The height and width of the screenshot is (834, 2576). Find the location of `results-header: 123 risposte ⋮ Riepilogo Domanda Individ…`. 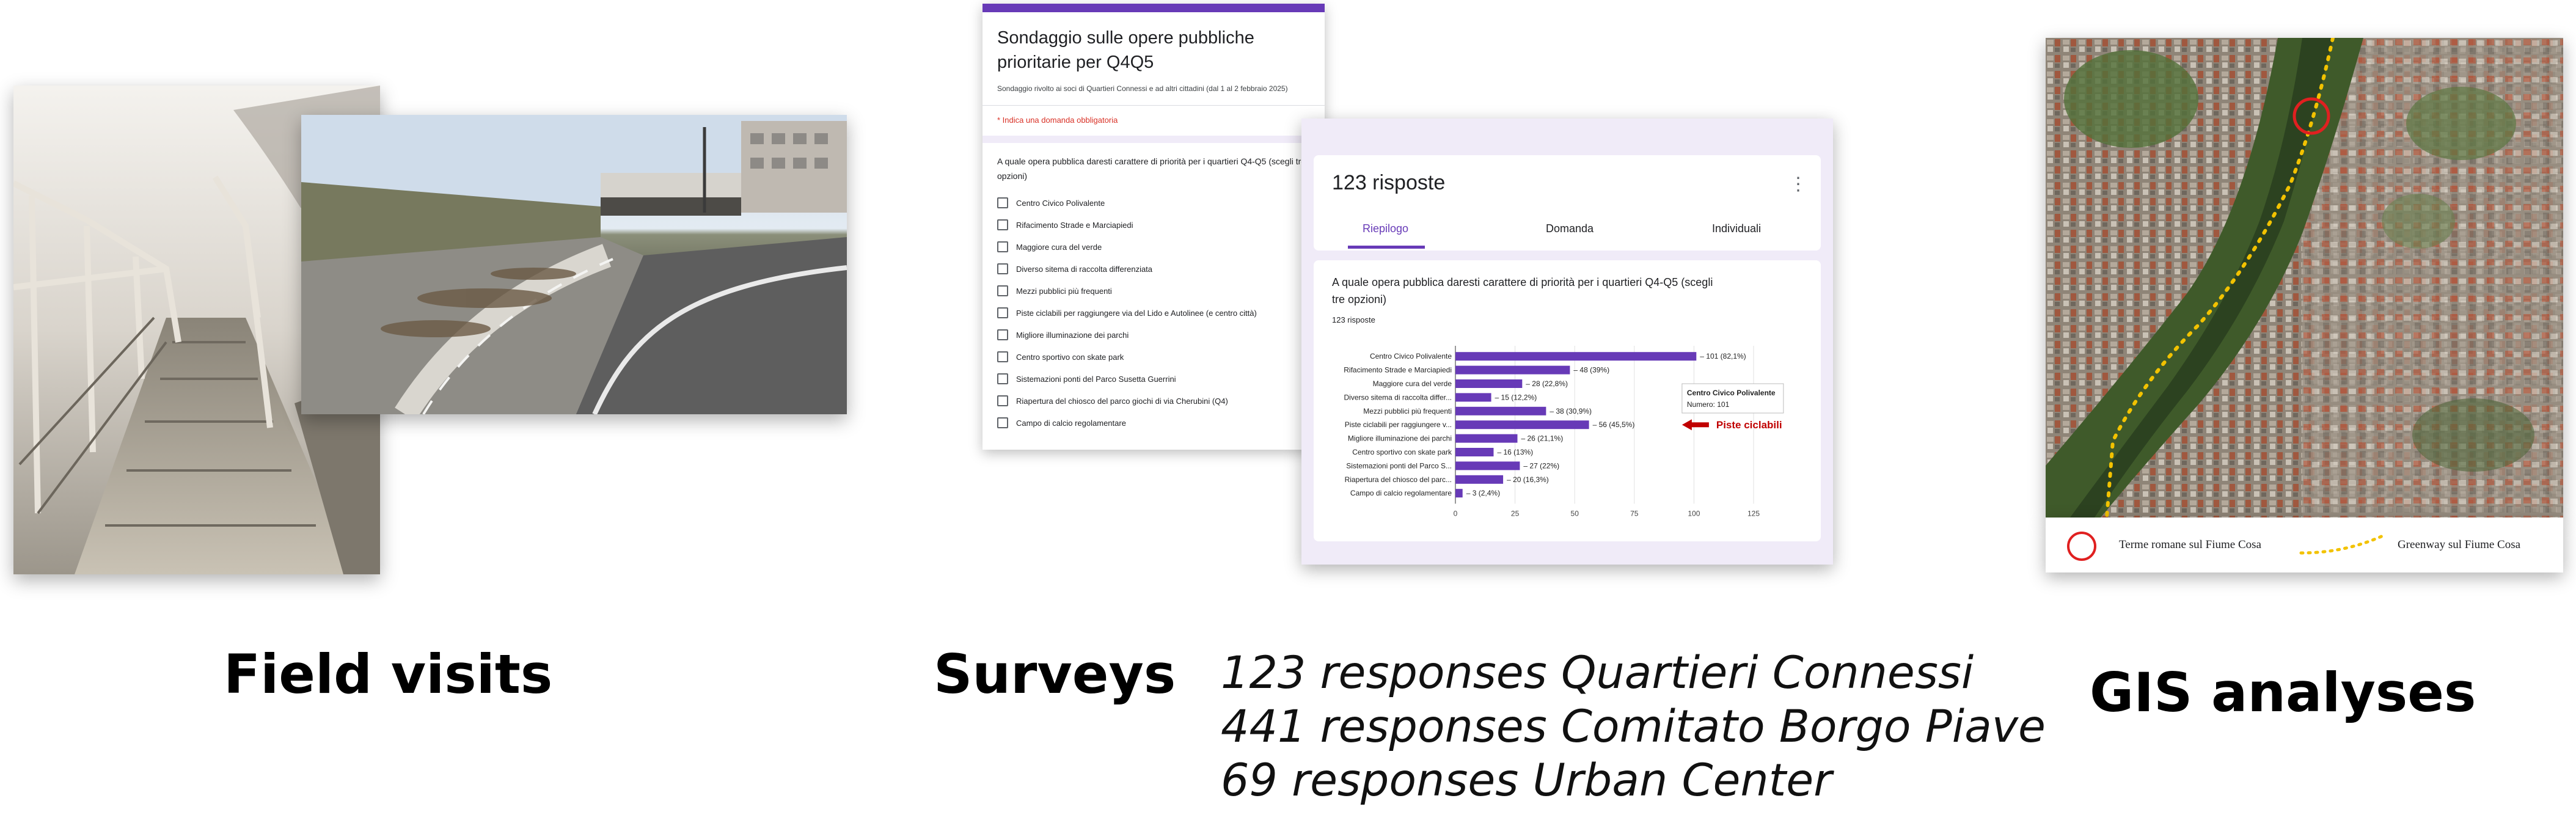

results-header: 123 risposte ⋮ Riepilogo Domanda Individ… is located at coordinates (1567, 203).